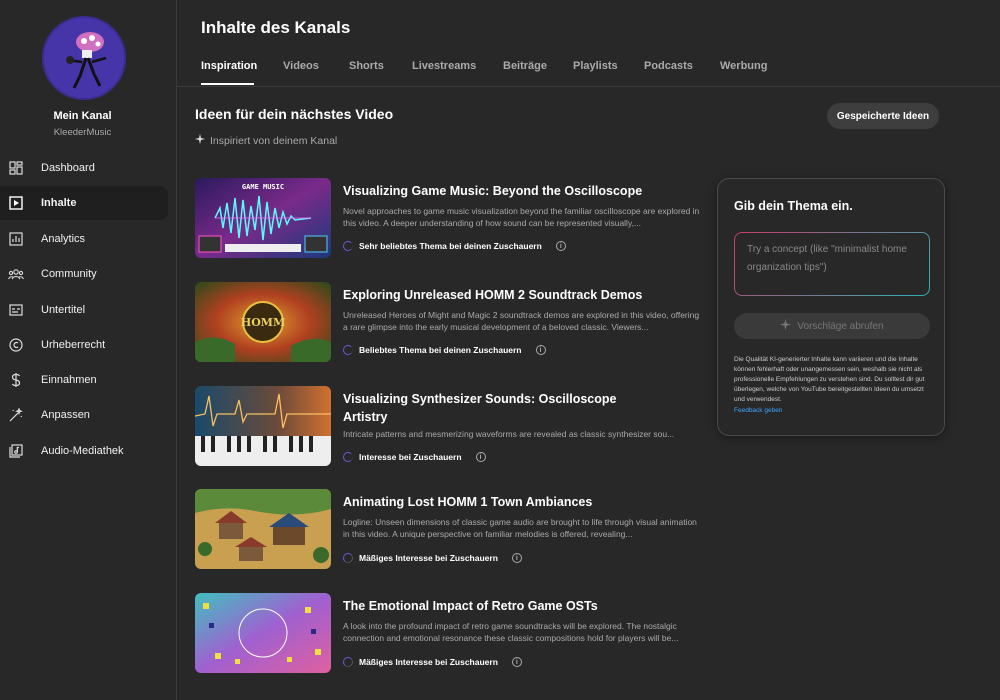  I want to click on dashboard-icon, so click(16, 168).